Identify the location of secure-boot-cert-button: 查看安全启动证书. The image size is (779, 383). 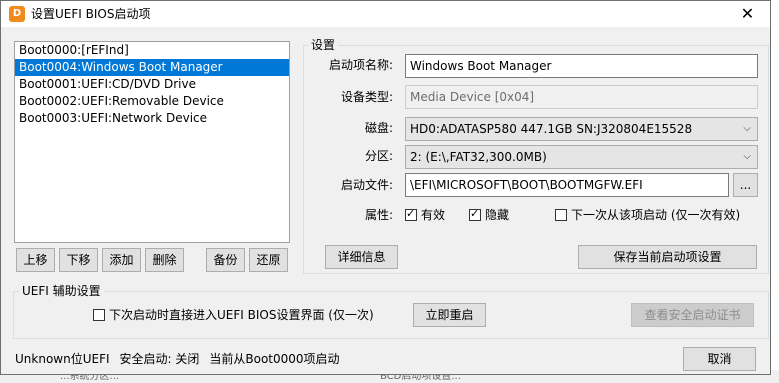
(692, 315).